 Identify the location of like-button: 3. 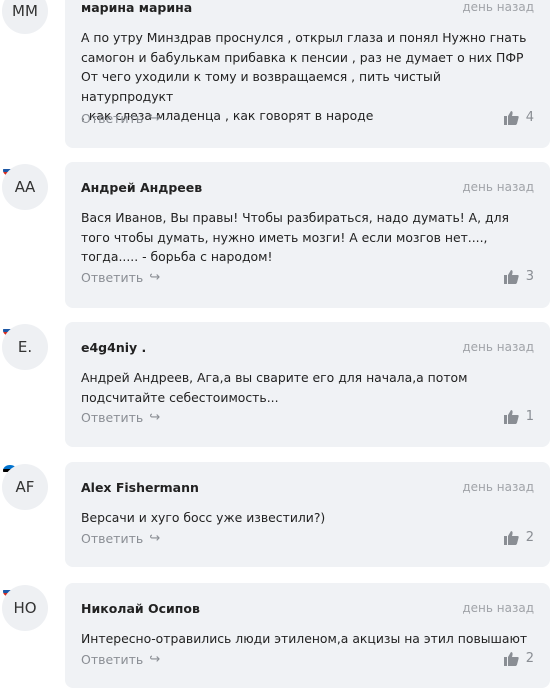
(518, 276).